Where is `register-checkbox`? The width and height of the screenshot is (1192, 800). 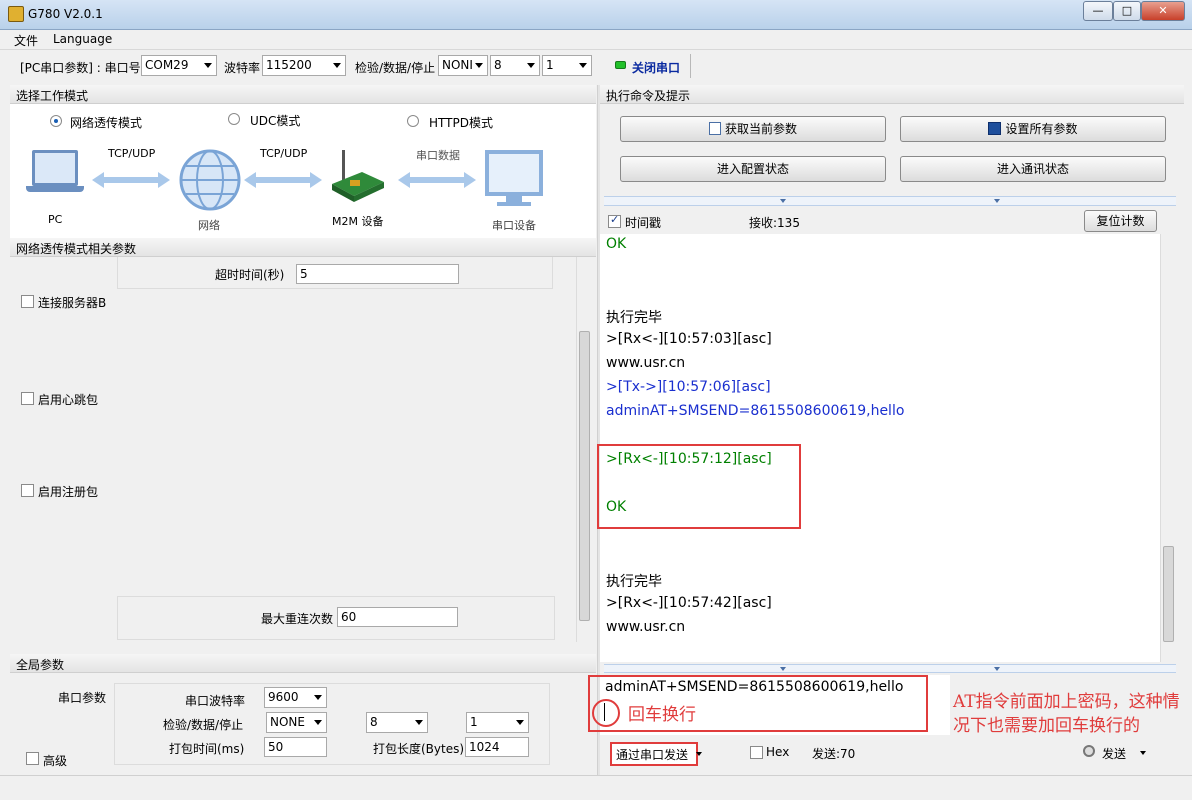 register-checkbox is located at coordinates (27, 490).